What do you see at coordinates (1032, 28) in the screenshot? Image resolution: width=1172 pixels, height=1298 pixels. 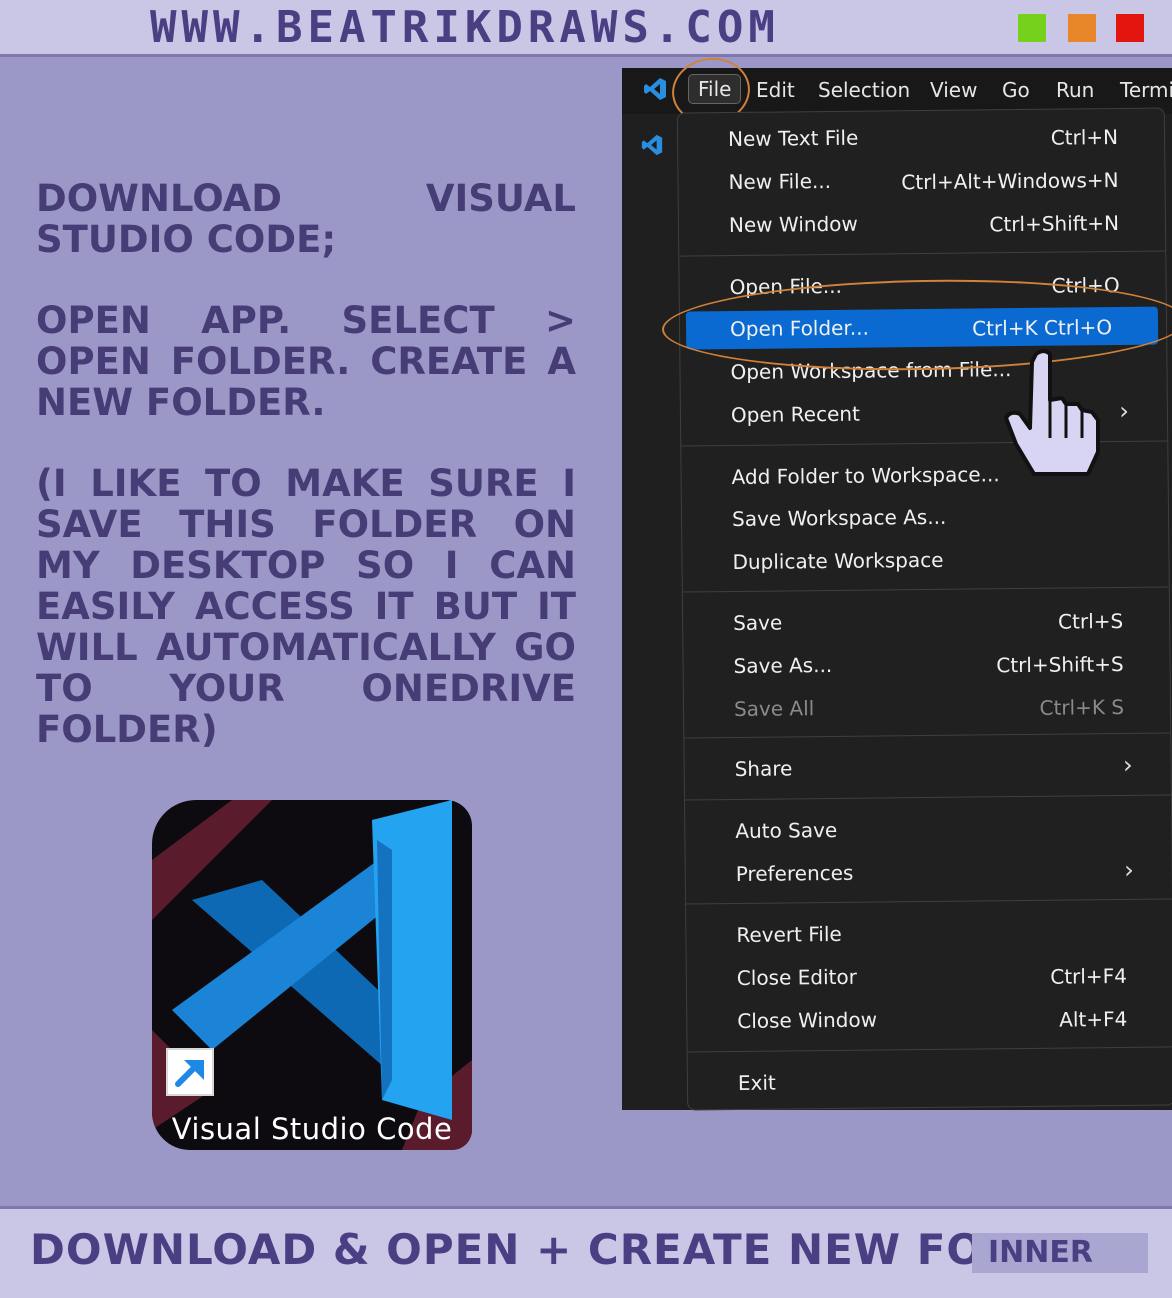 I see `window-button-green` at bounding box center [1032, 28].